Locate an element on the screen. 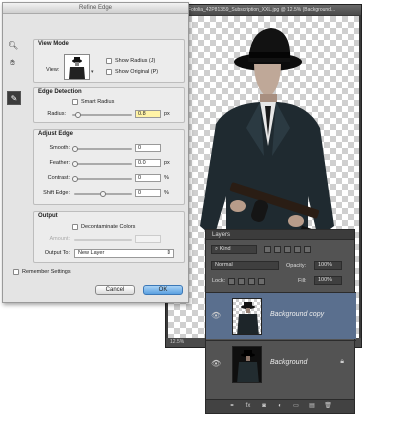 The image size is (400, 422). feather-input: 0.0 is located at coordinates (148, 163).